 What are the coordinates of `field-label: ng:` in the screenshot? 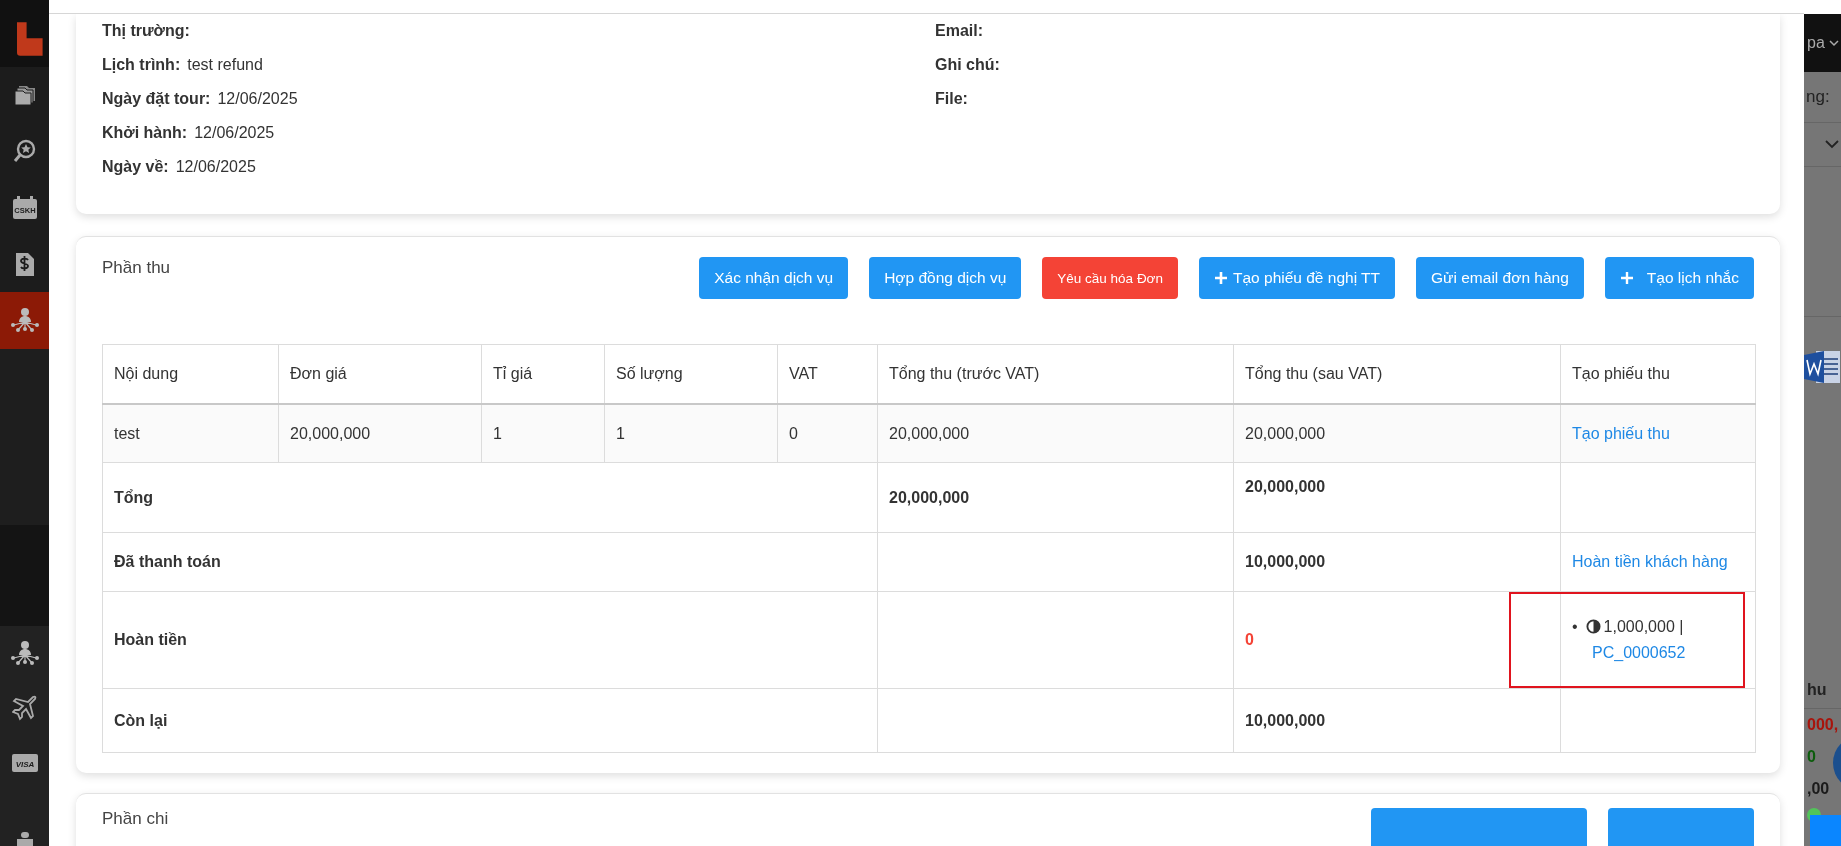 It's located at (1818, 97).